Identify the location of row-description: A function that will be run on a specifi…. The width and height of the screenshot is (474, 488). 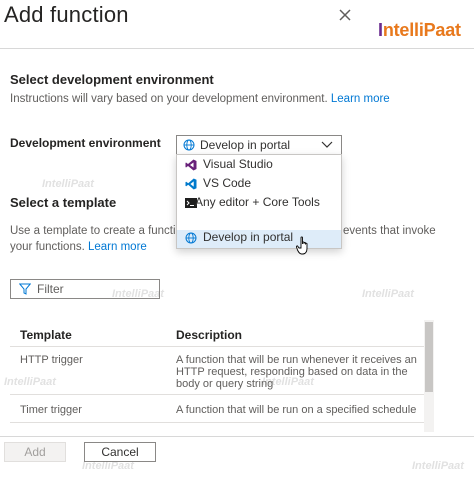
(296, 410).